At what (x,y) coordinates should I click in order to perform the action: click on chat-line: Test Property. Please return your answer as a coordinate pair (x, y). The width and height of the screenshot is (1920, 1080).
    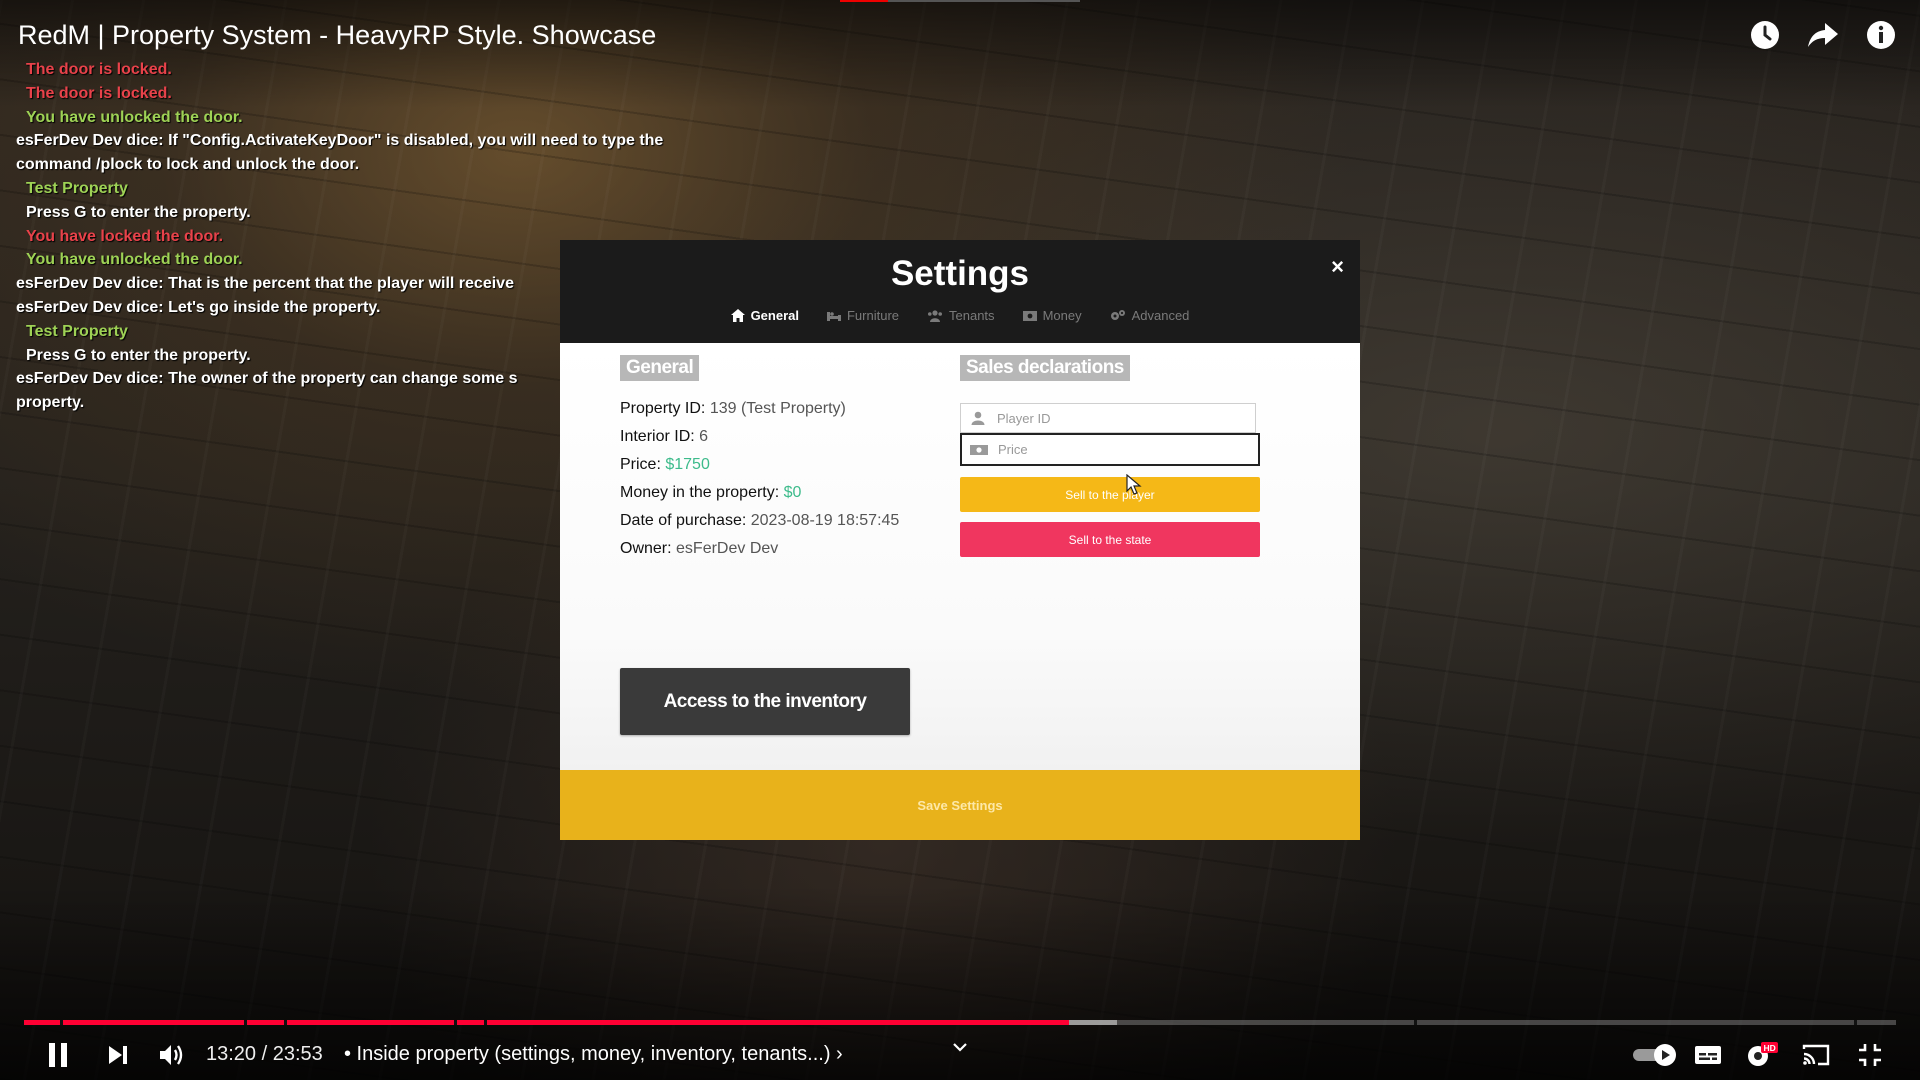
    Looking at the image, I should click on (77, 188).